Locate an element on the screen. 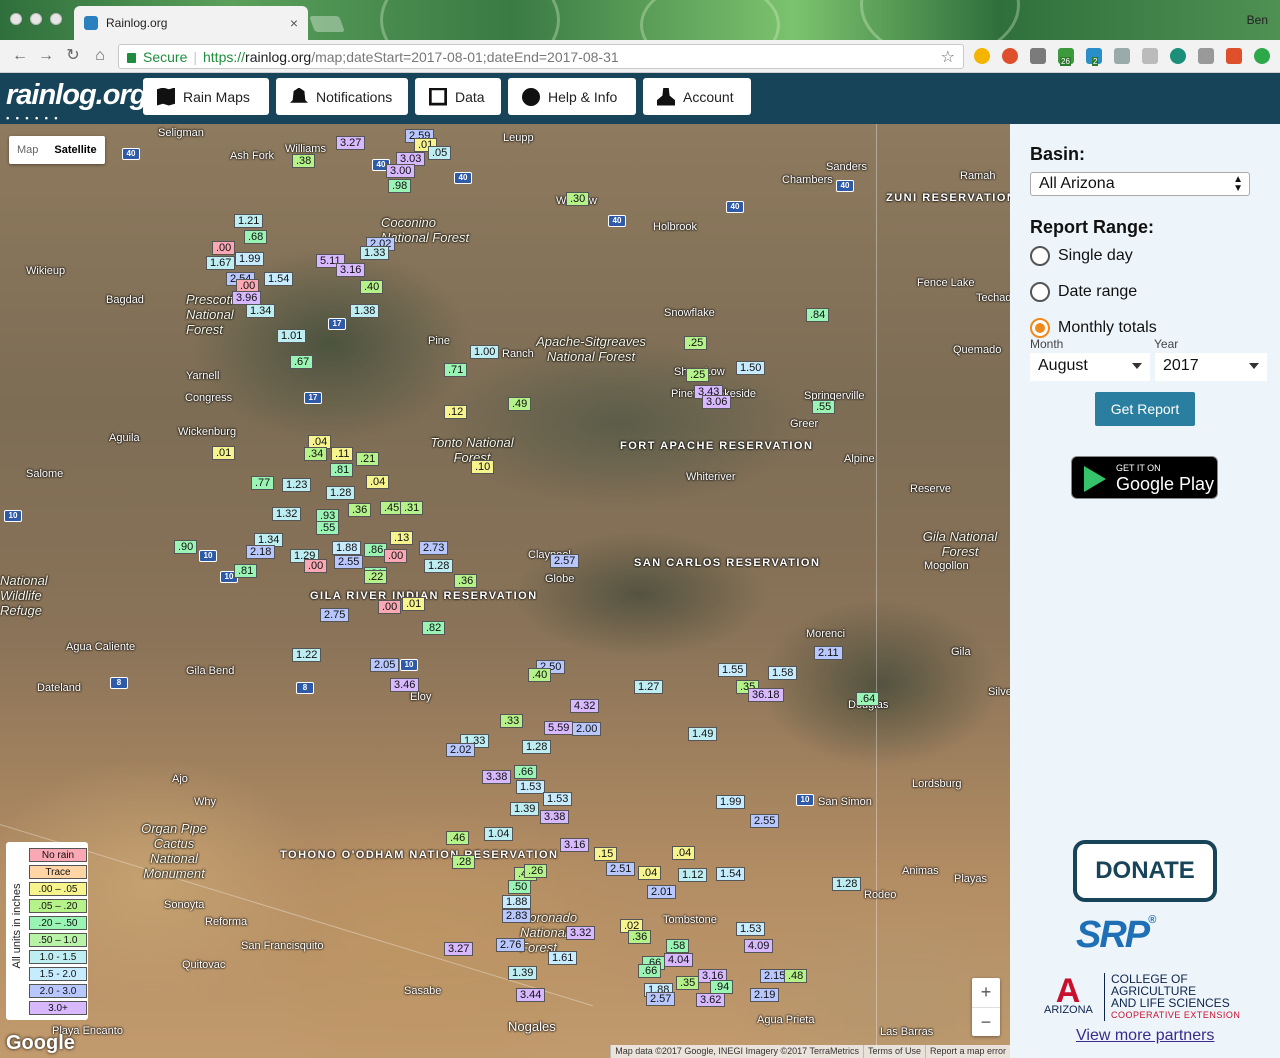 The image size is (1280, 1058). srp-logo: SRP® is located at coordinates (1116, 935).